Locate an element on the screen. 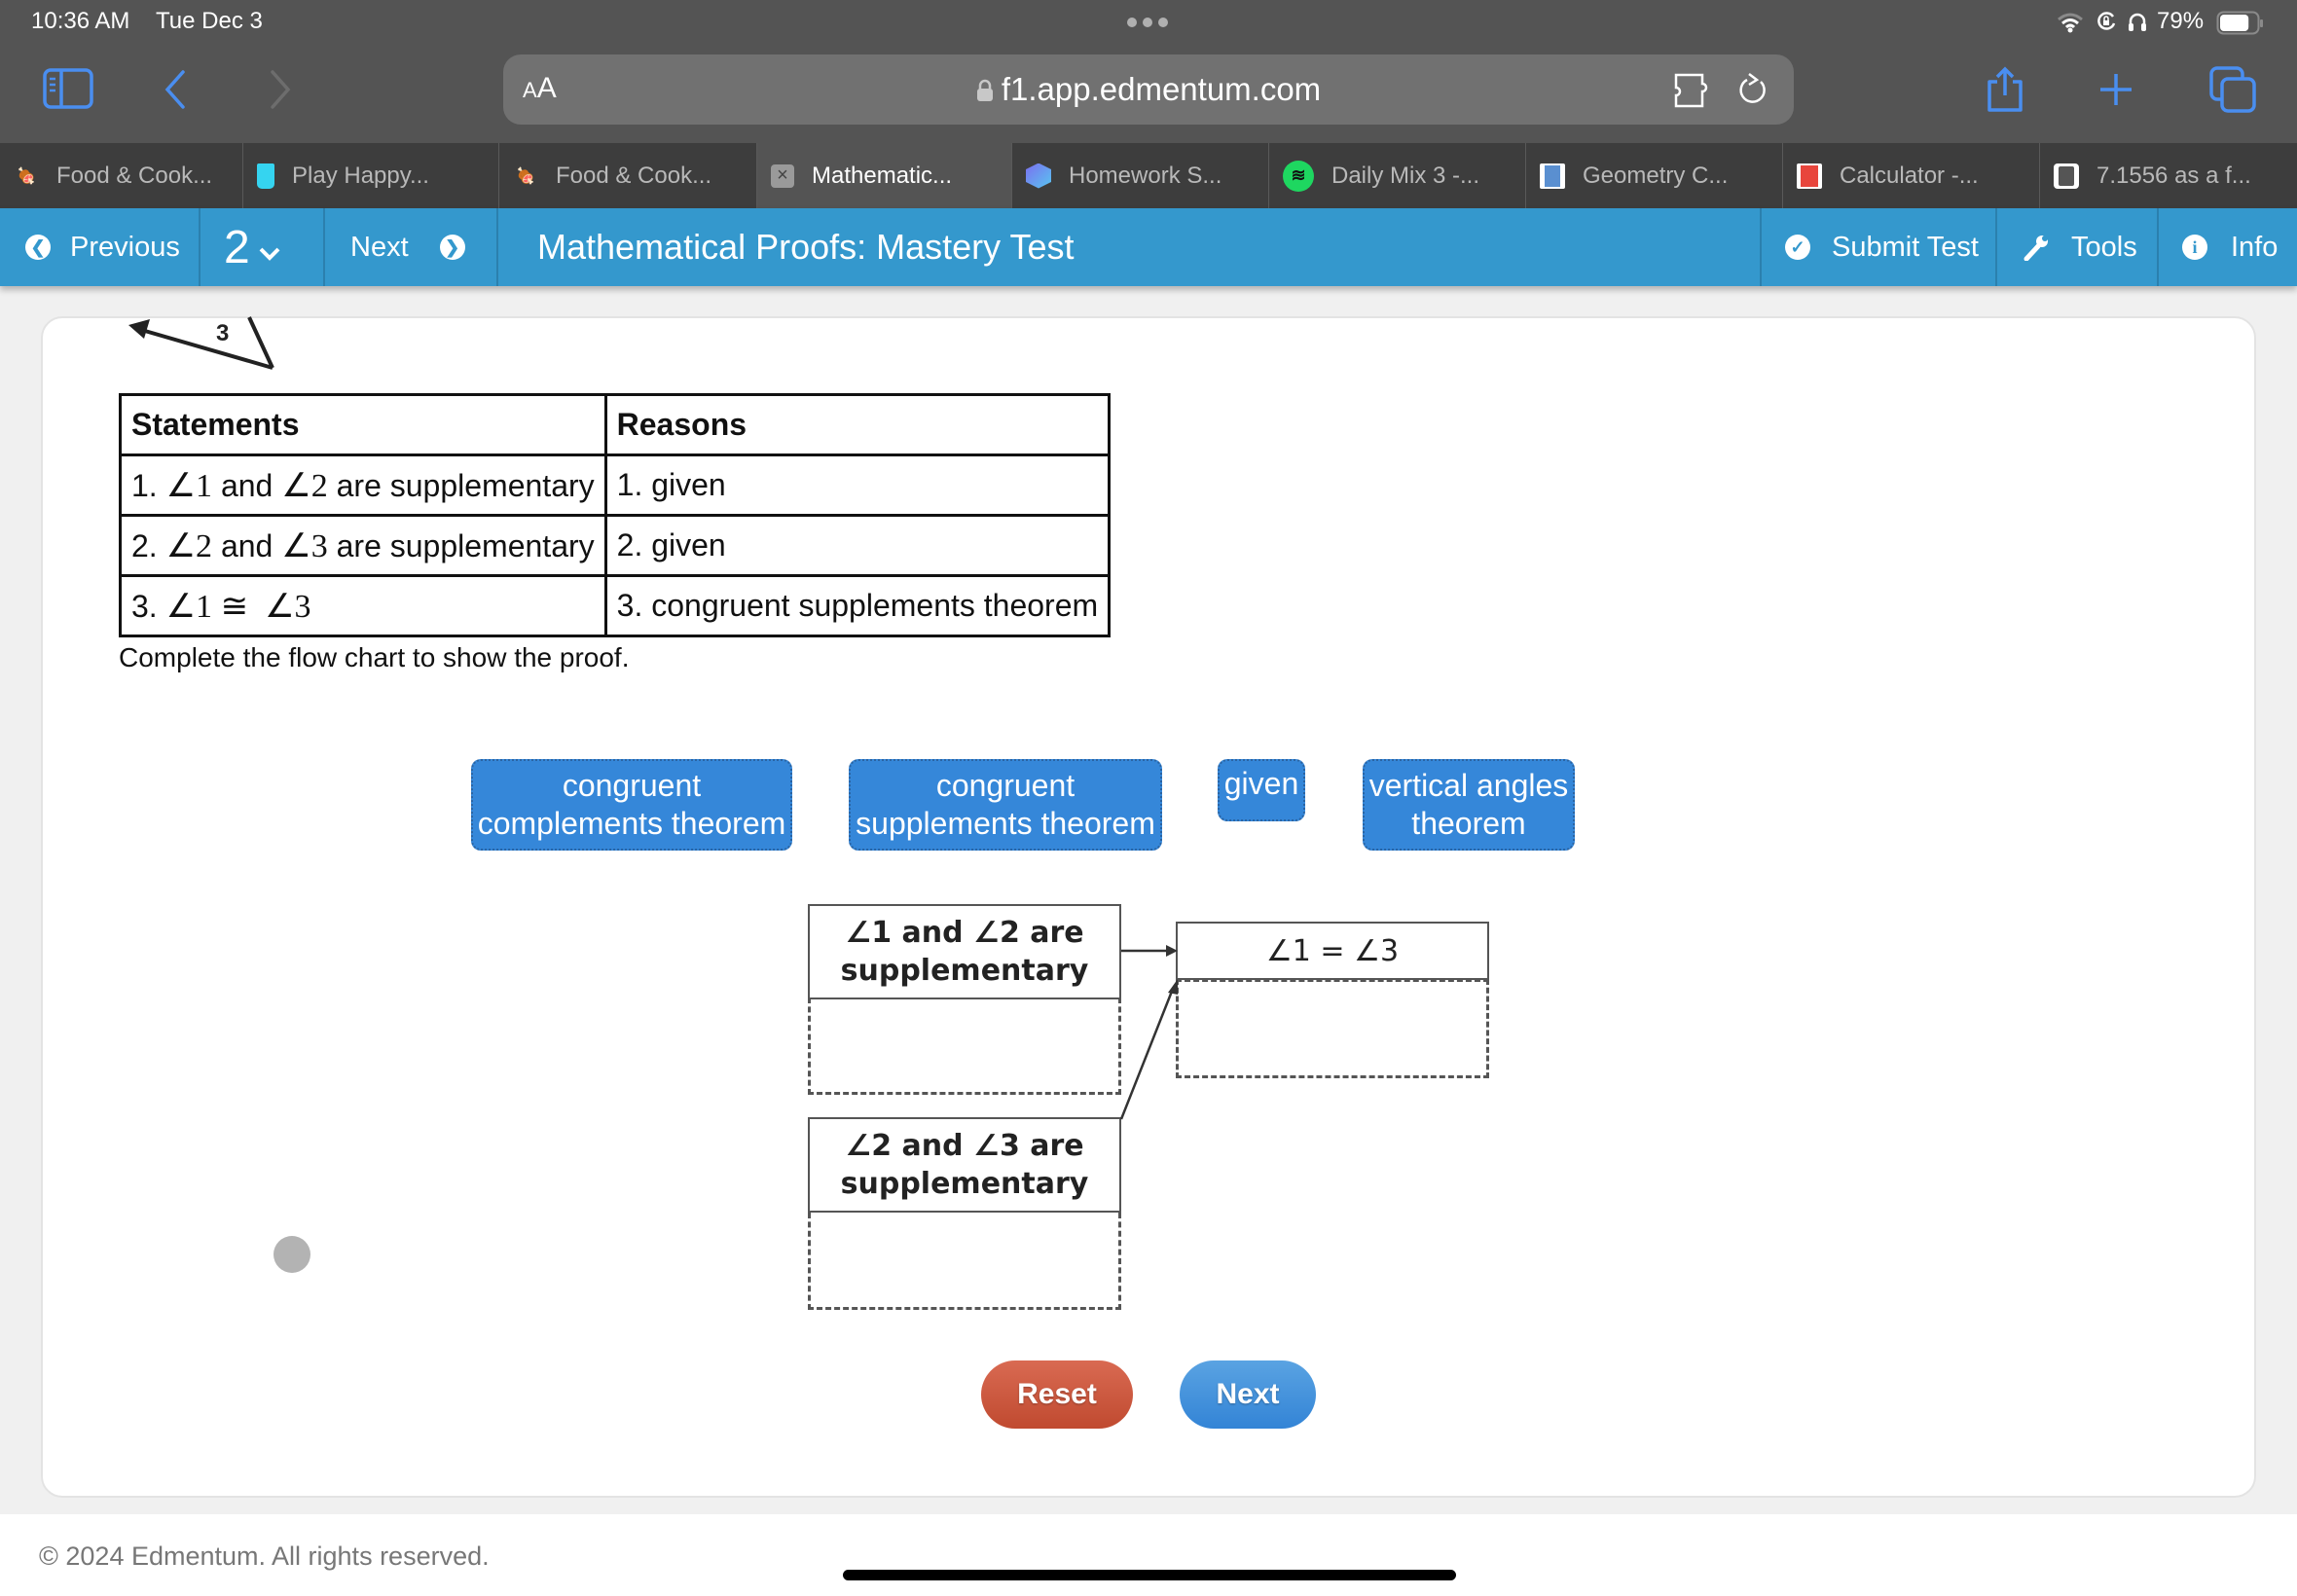 This screenshot has width=2297, height=1596. table-row: 1. ∠1 and ∠2 are supplementary 1. given is located at coordinates (615, 485).